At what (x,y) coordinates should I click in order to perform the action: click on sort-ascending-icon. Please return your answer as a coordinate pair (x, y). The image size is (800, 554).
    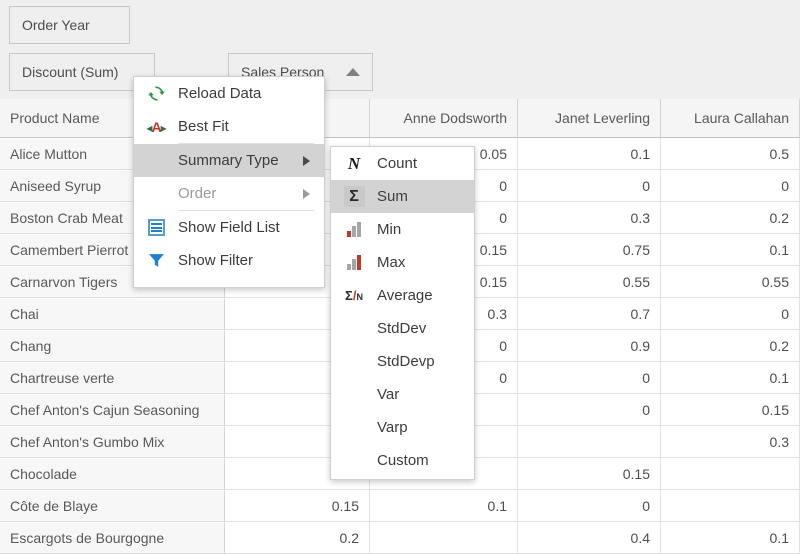
    Looking at the image, I should click on (353, 72).